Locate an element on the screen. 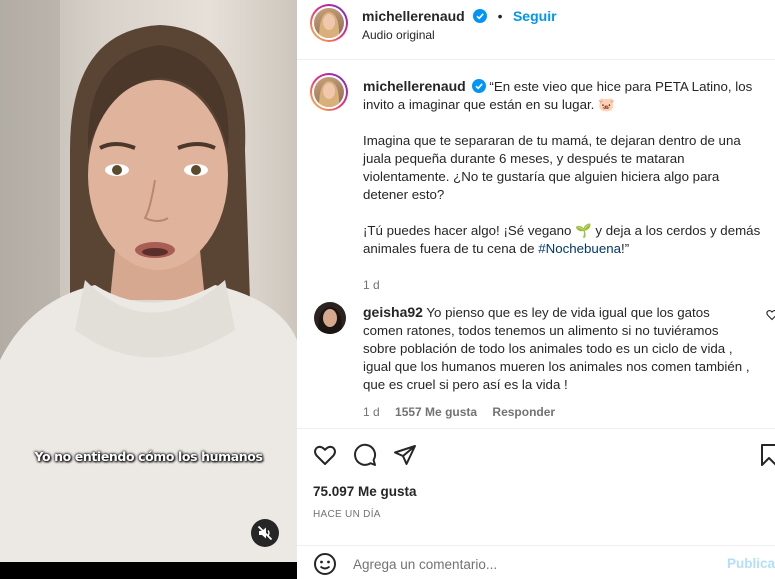 The image size is (775, 579). video-bottom-bar is located at coordinates (148, 570).